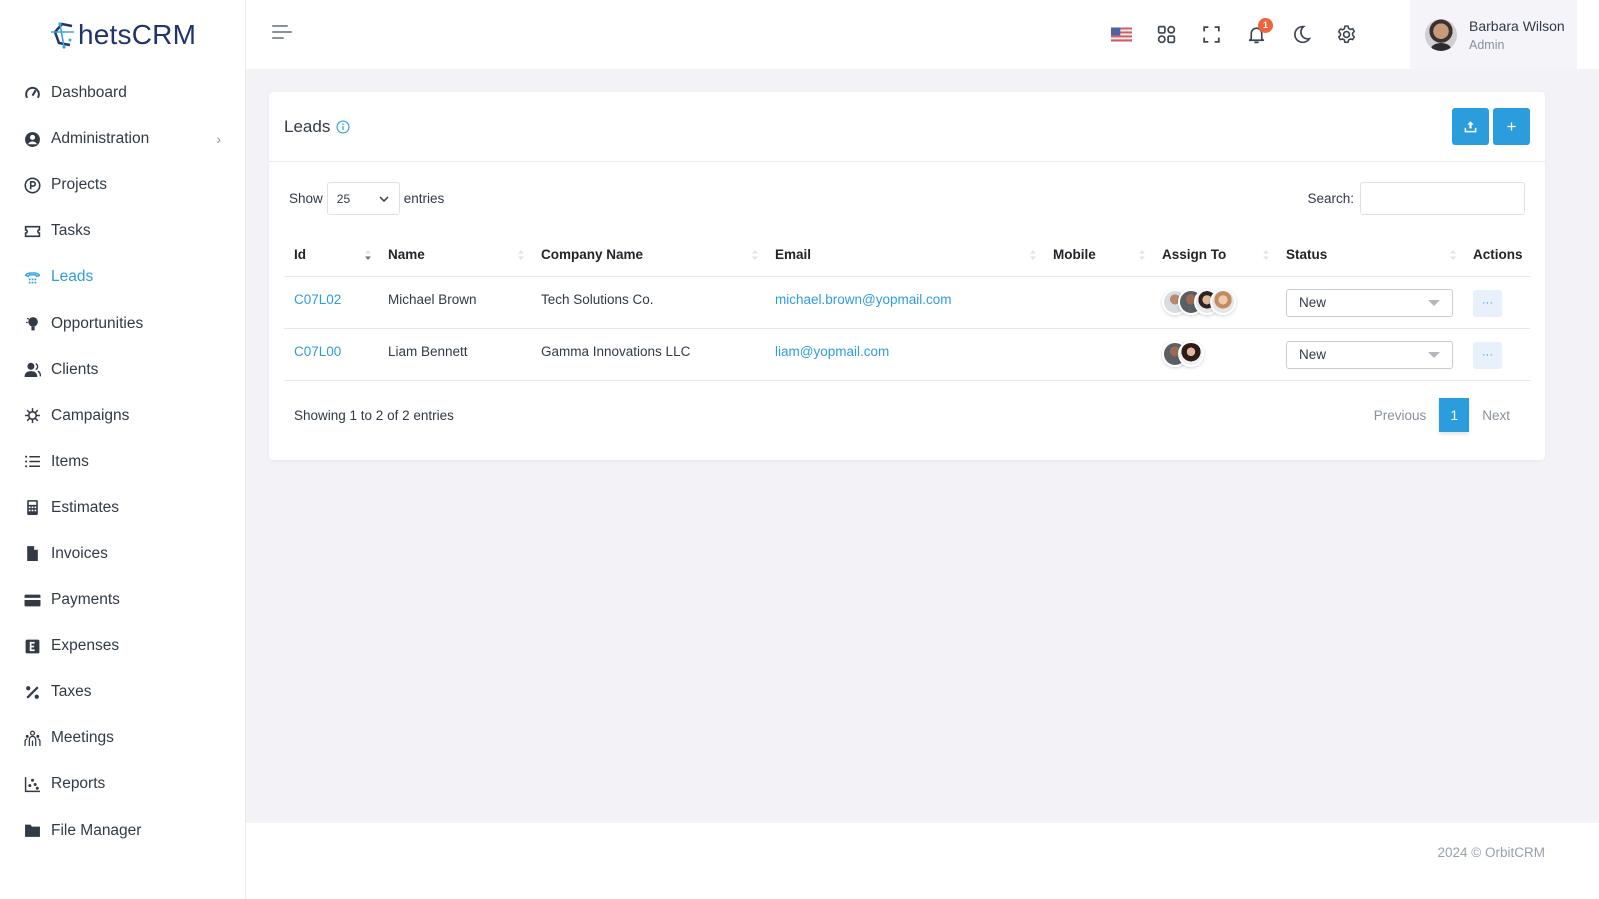 The width and height of the screenshot is (1599, 899). I want to click on sidebar-item-leads: Leads, so click(122, 277).